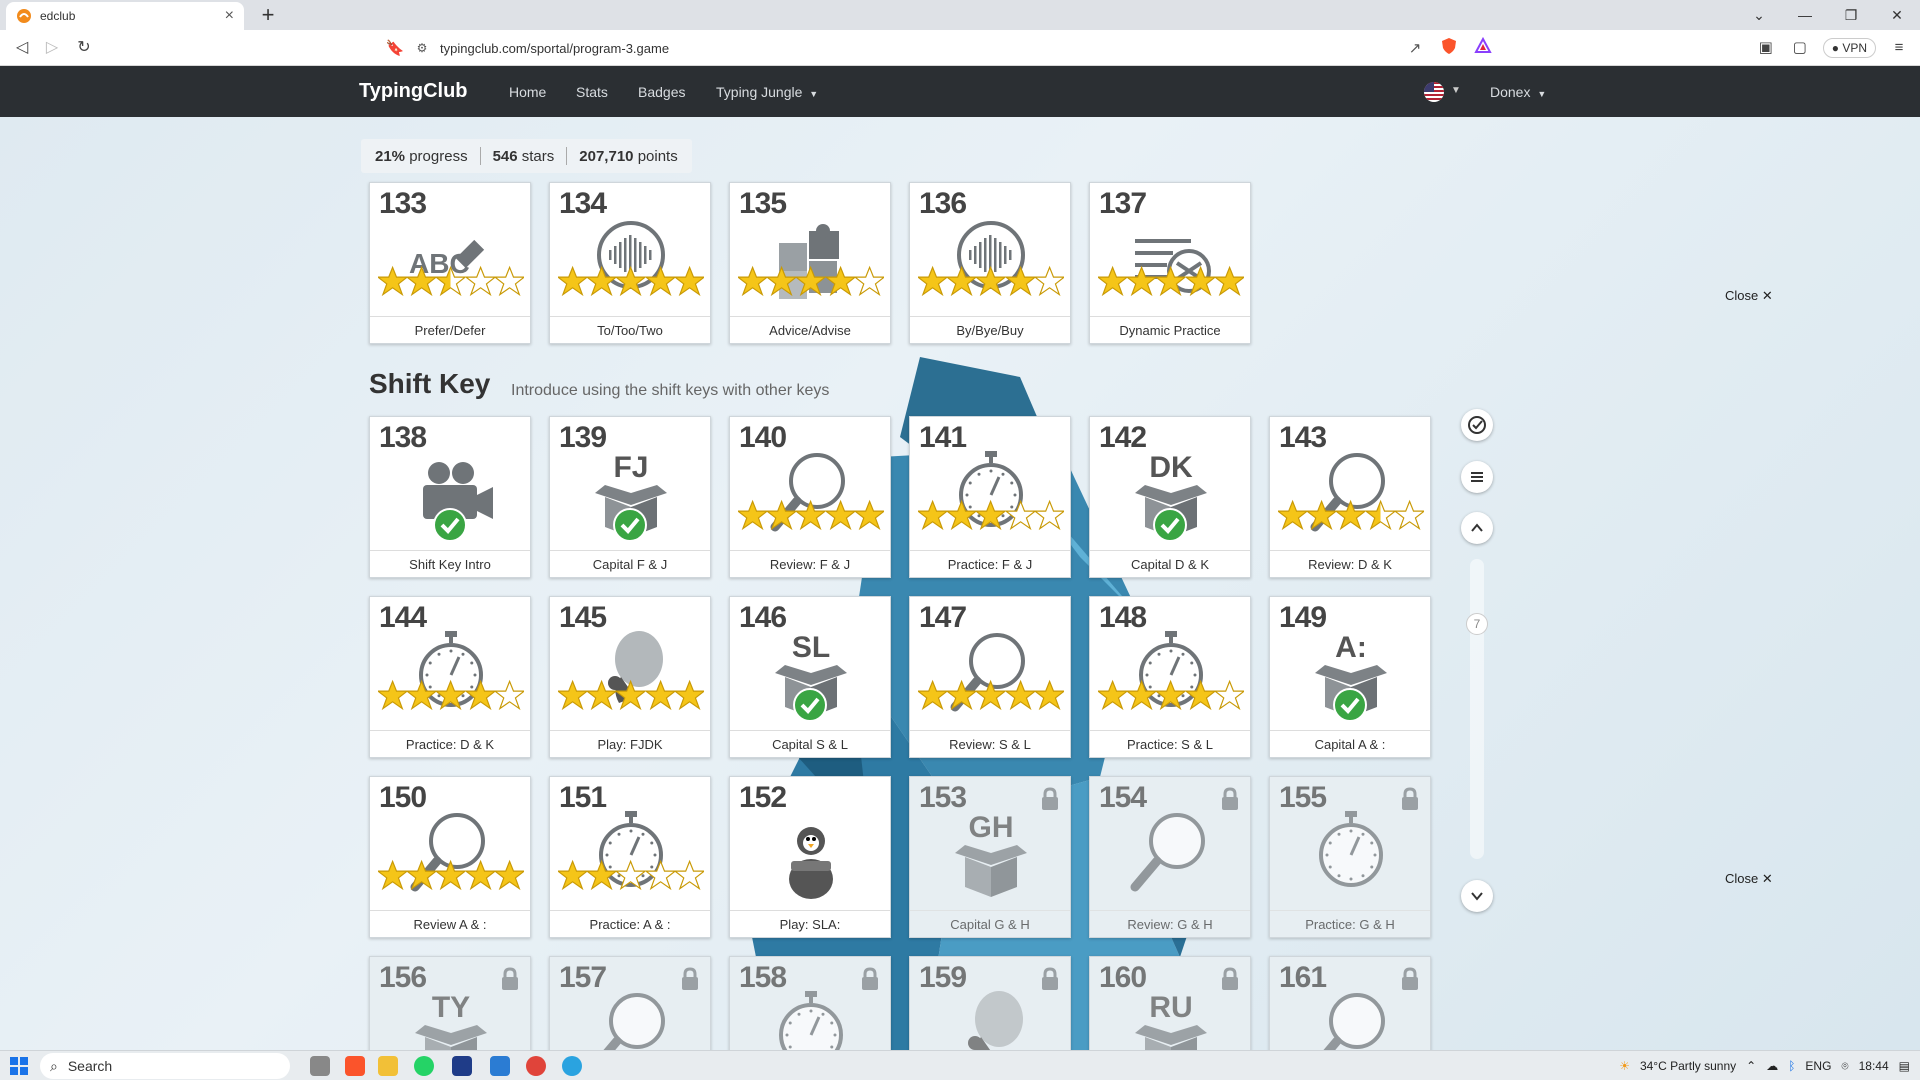  I want to click on lesson-card: 152 Play: SLA:, so click(810, 857).